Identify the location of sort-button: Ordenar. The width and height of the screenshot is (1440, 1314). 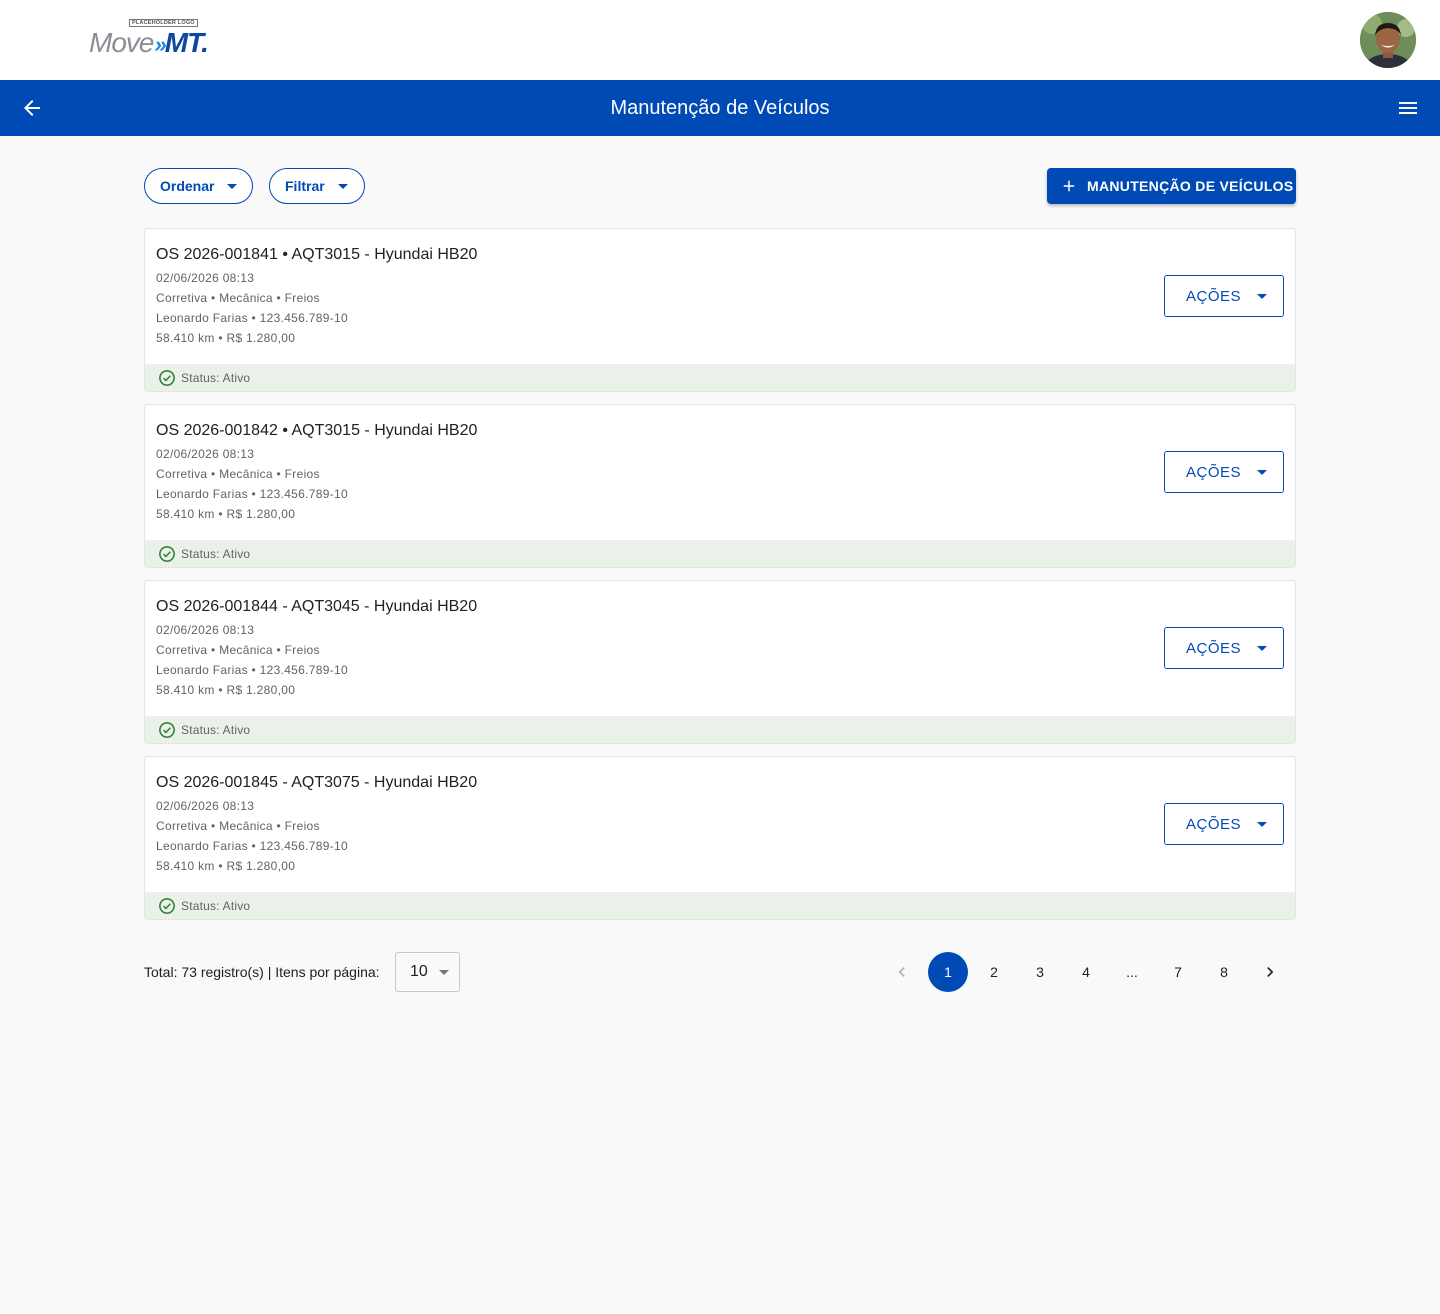
(198, 186).